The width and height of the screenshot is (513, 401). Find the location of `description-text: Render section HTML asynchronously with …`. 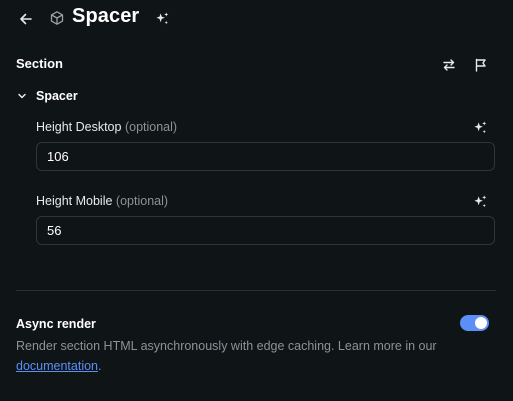

description-text: Render section HTML asynchronously with … is located at coordinates (226, 346).